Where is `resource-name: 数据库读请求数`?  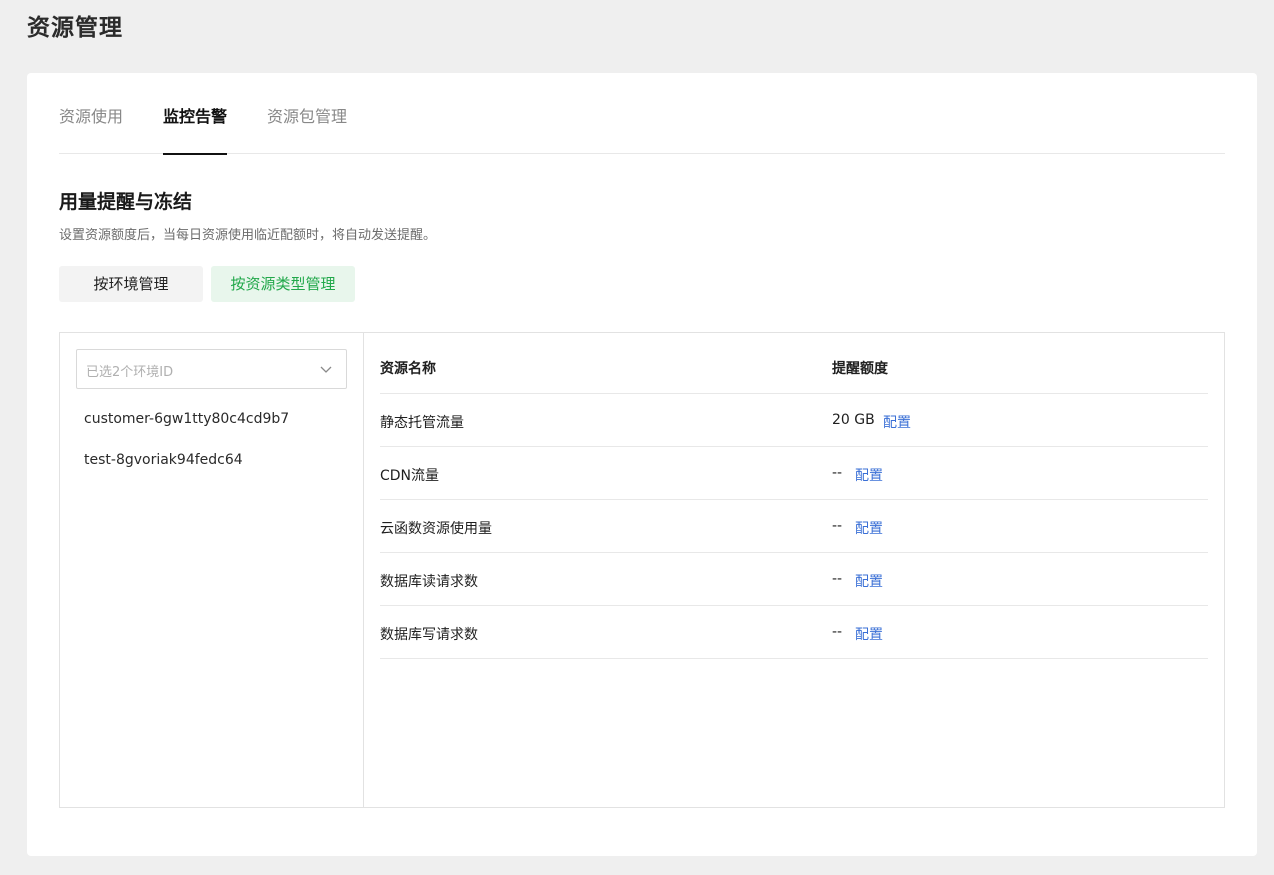 resource-name: 数据库读请求数 is located at coordinates (429, 582).